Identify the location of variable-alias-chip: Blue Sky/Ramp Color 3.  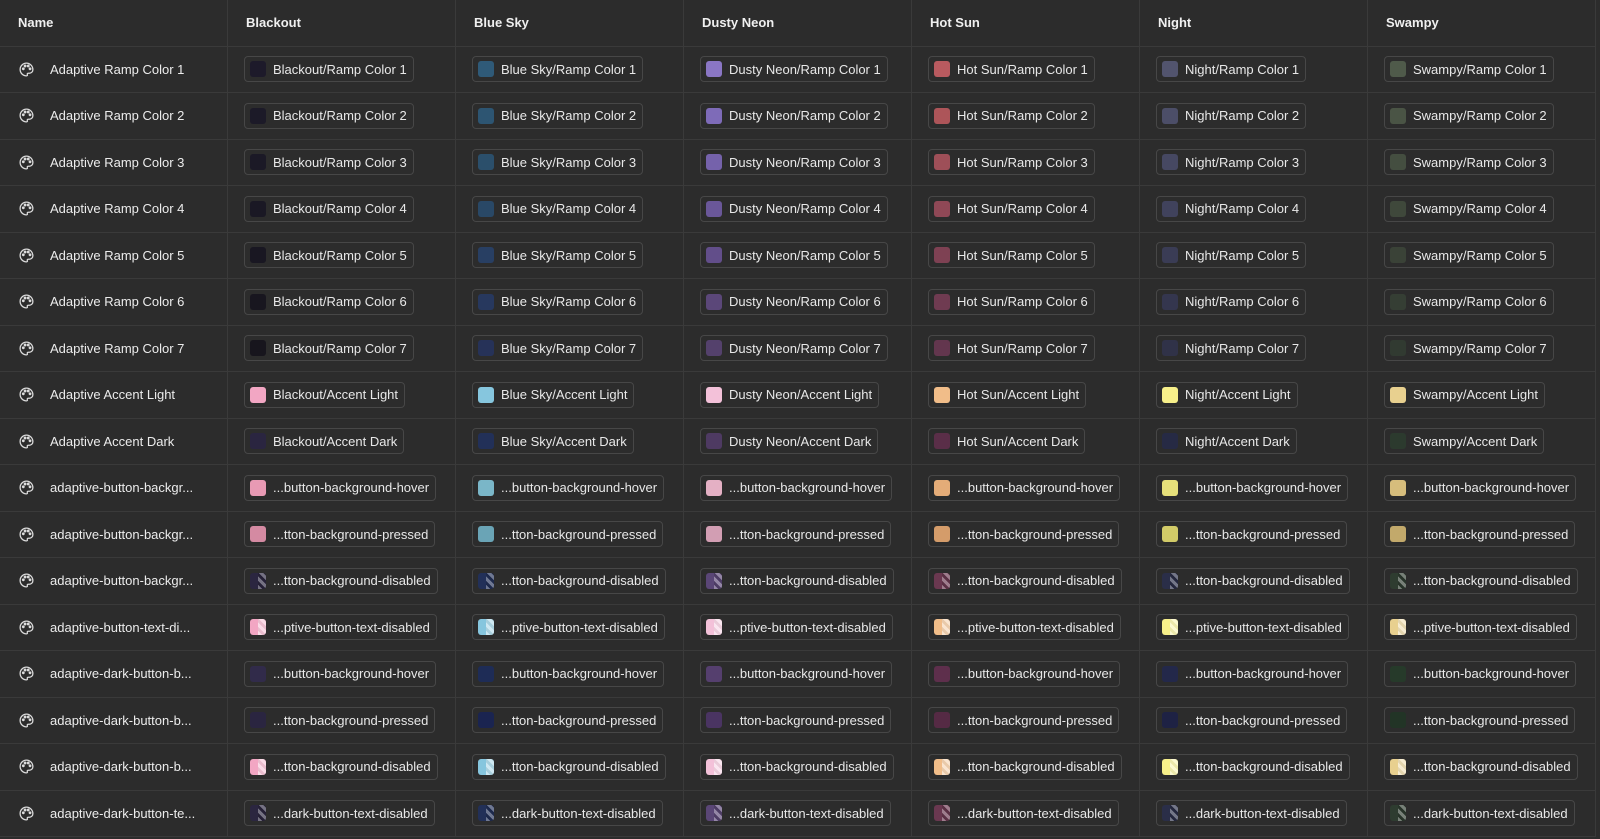
(558, 162).